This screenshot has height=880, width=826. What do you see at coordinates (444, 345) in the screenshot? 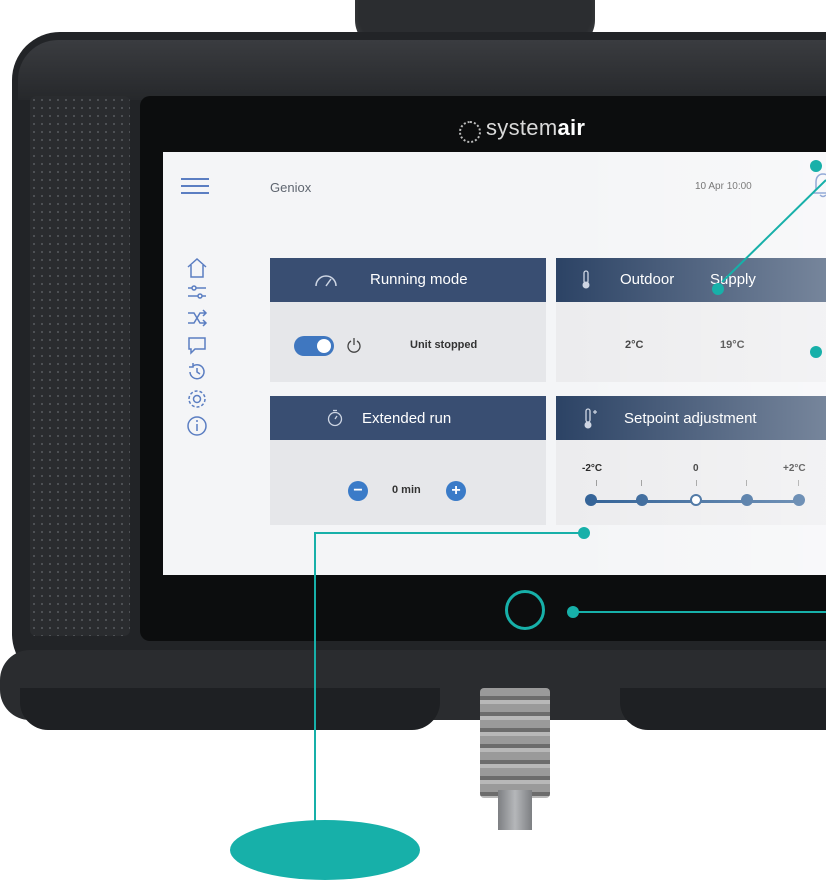
I see `unit-status-text: Unit stopped` at bounding box center [444, 345].